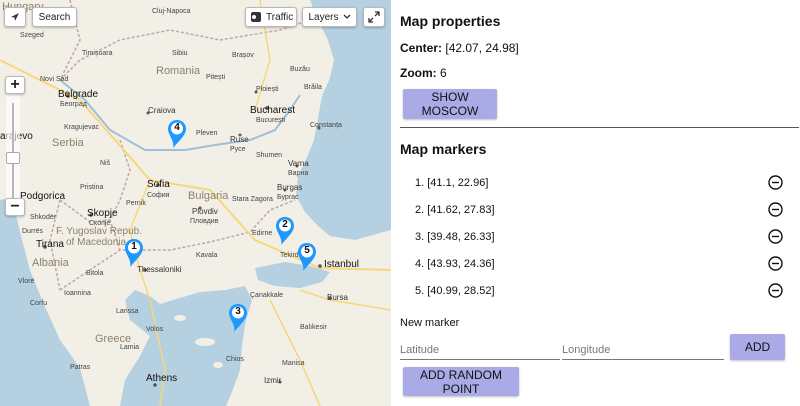 The width and height of the screenshot is (800, 406). Describe the element at coordinates (307, 257) in the screenshot. I see `map-marker-5: 5` at that location.